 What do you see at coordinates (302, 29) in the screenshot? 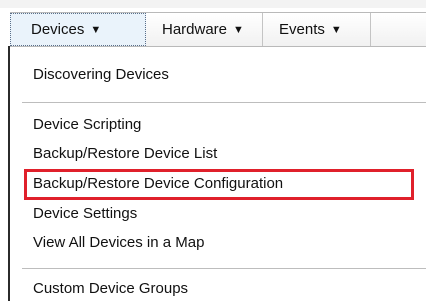
I see `menu-events-label: Events` at bounding box center [302, 29].